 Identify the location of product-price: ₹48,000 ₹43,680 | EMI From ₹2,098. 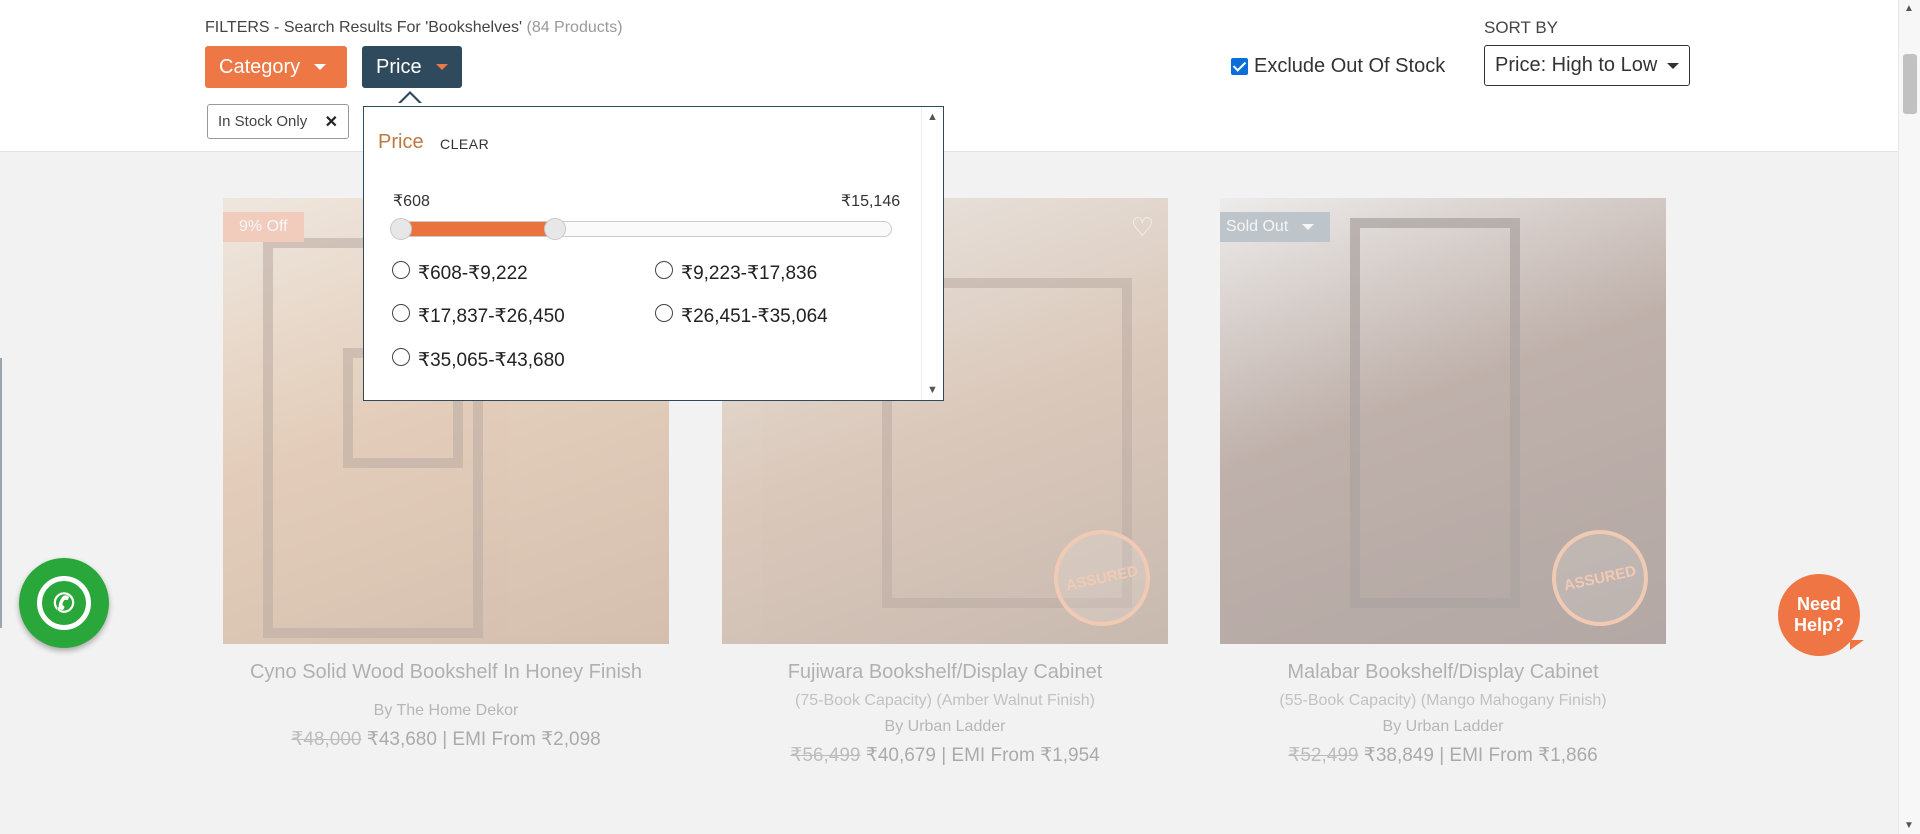
(446, 739).